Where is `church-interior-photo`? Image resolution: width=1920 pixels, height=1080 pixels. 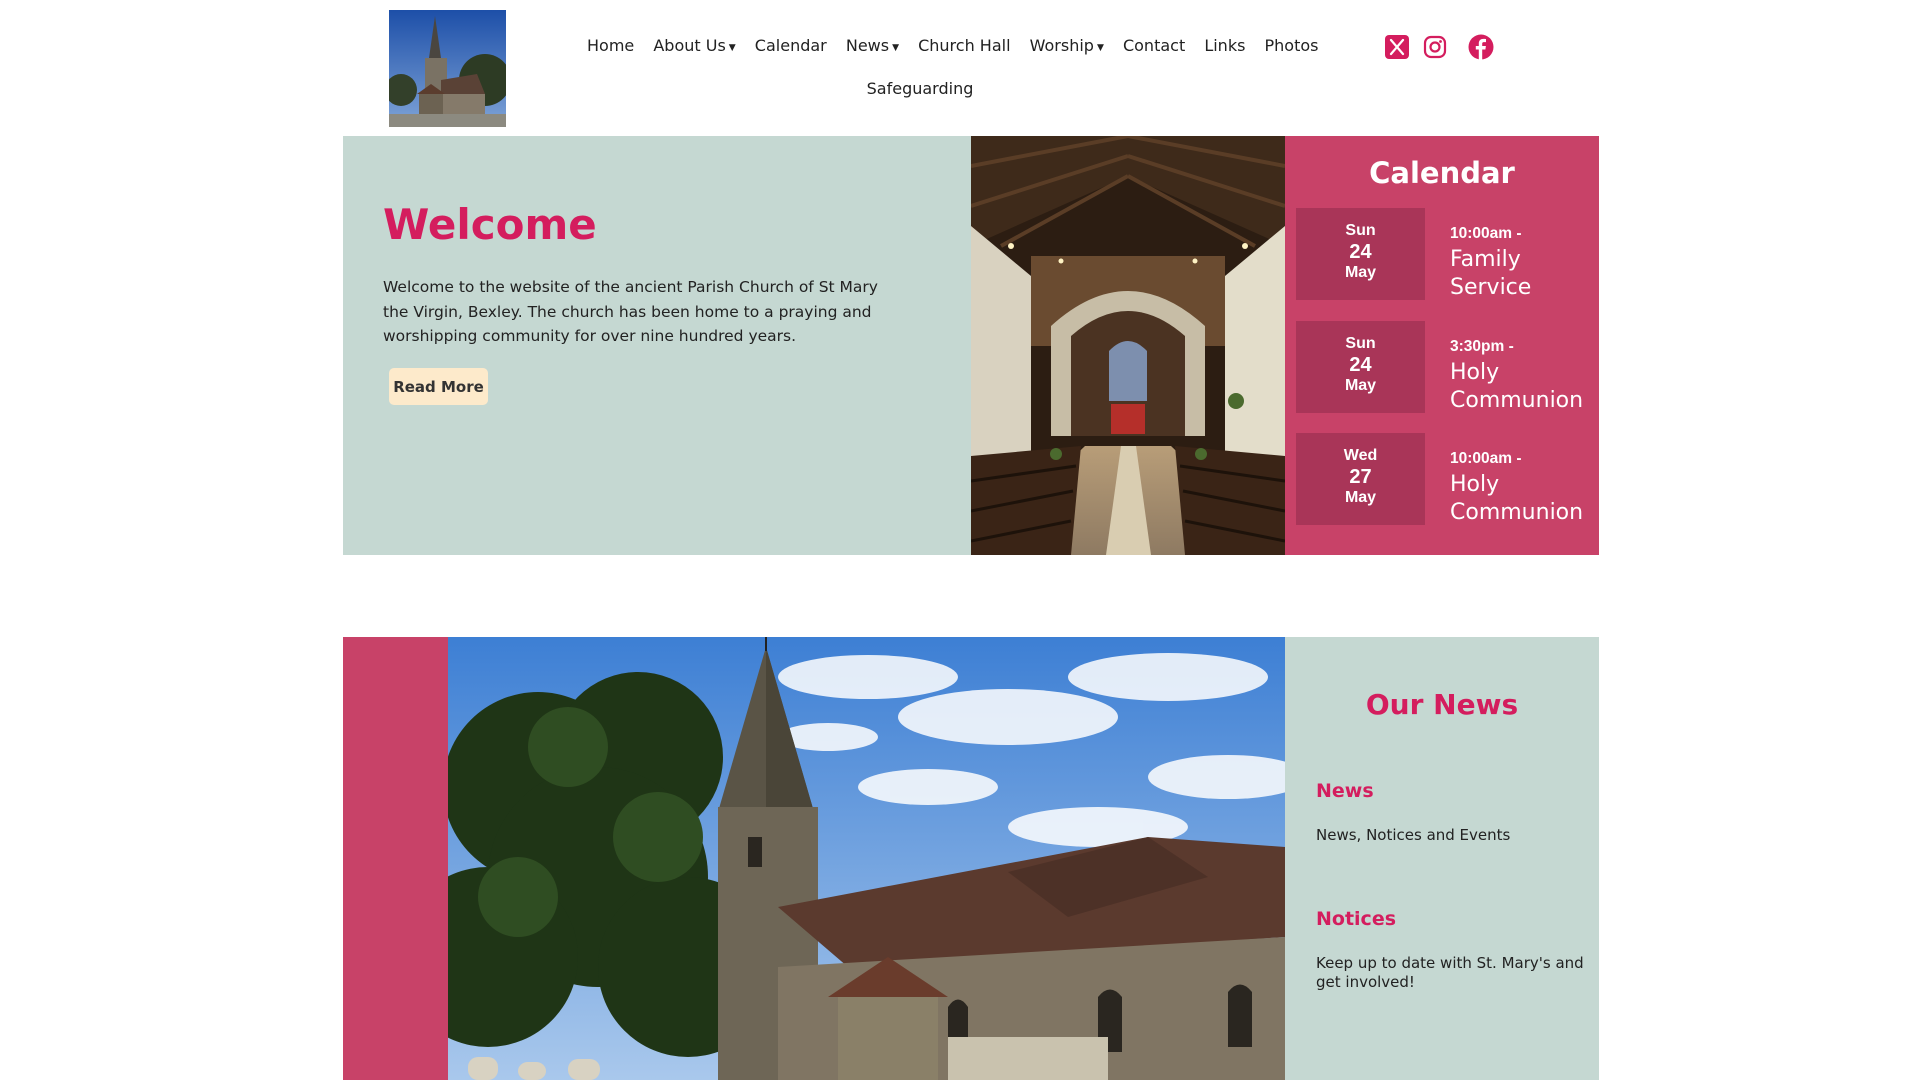
church-interior-photo is located at coordinates (1128, 345).